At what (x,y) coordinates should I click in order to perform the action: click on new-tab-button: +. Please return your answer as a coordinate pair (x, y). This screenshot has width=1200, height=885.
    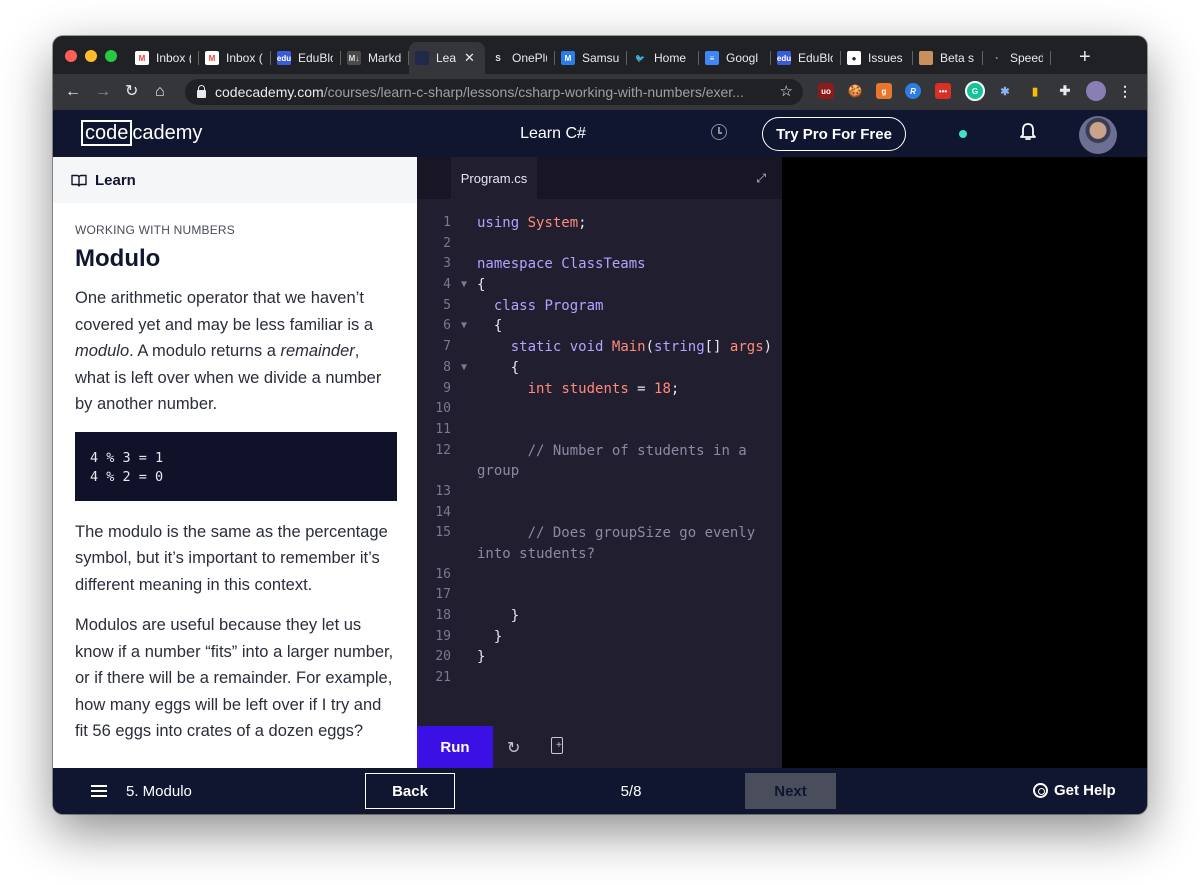
    Looking at the image, I should click on (1085, 57).